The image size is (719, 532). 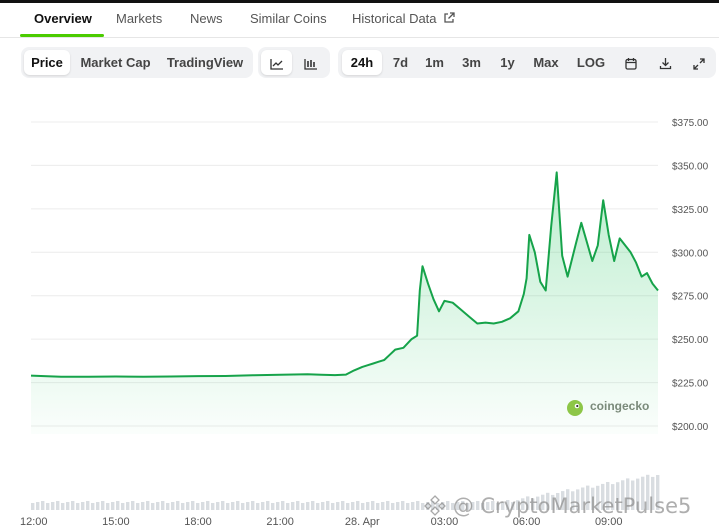 What do you see at coordinates (362, 522) in the screenshot?
I see `x-tick-label: 28. Apr` at bounding box center [362, 522].